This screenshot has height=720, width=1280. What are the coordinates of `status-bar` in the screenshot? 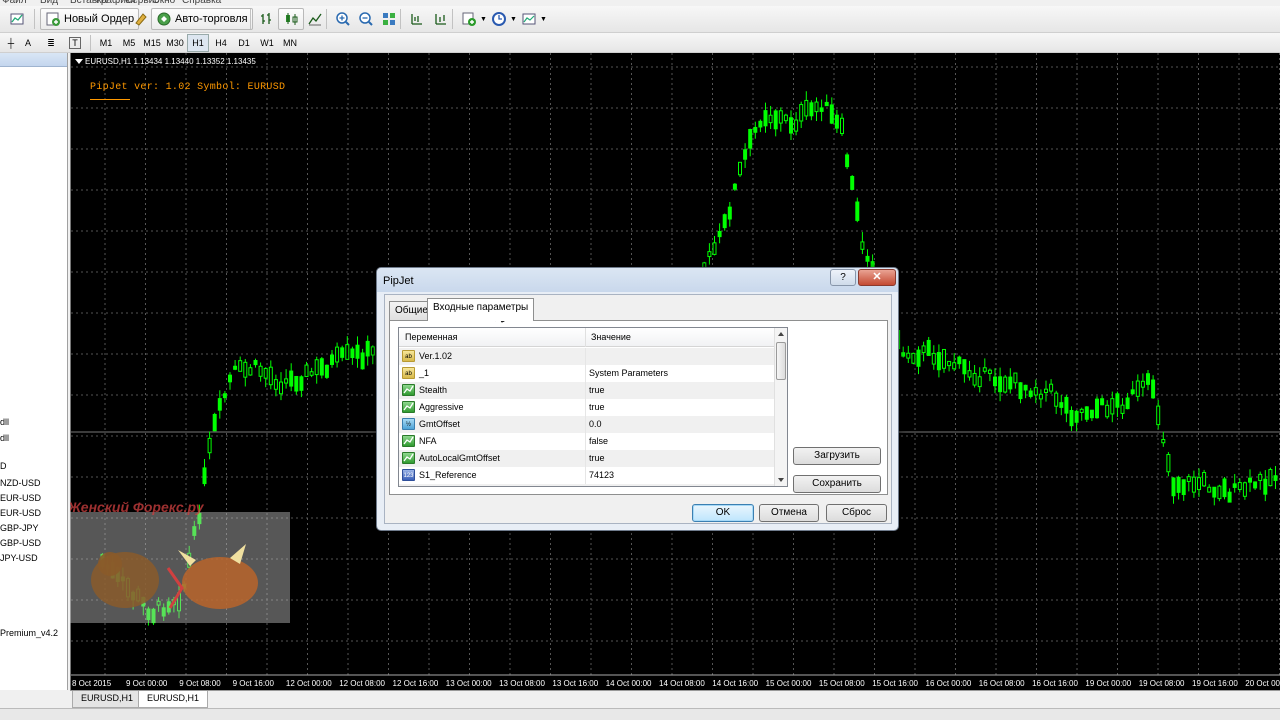 It's located at (640, 714).